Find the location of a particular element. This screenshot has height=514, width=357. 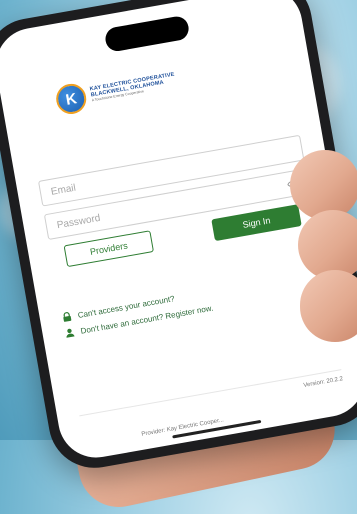

lock-icon is located at coordinates (67, 317).